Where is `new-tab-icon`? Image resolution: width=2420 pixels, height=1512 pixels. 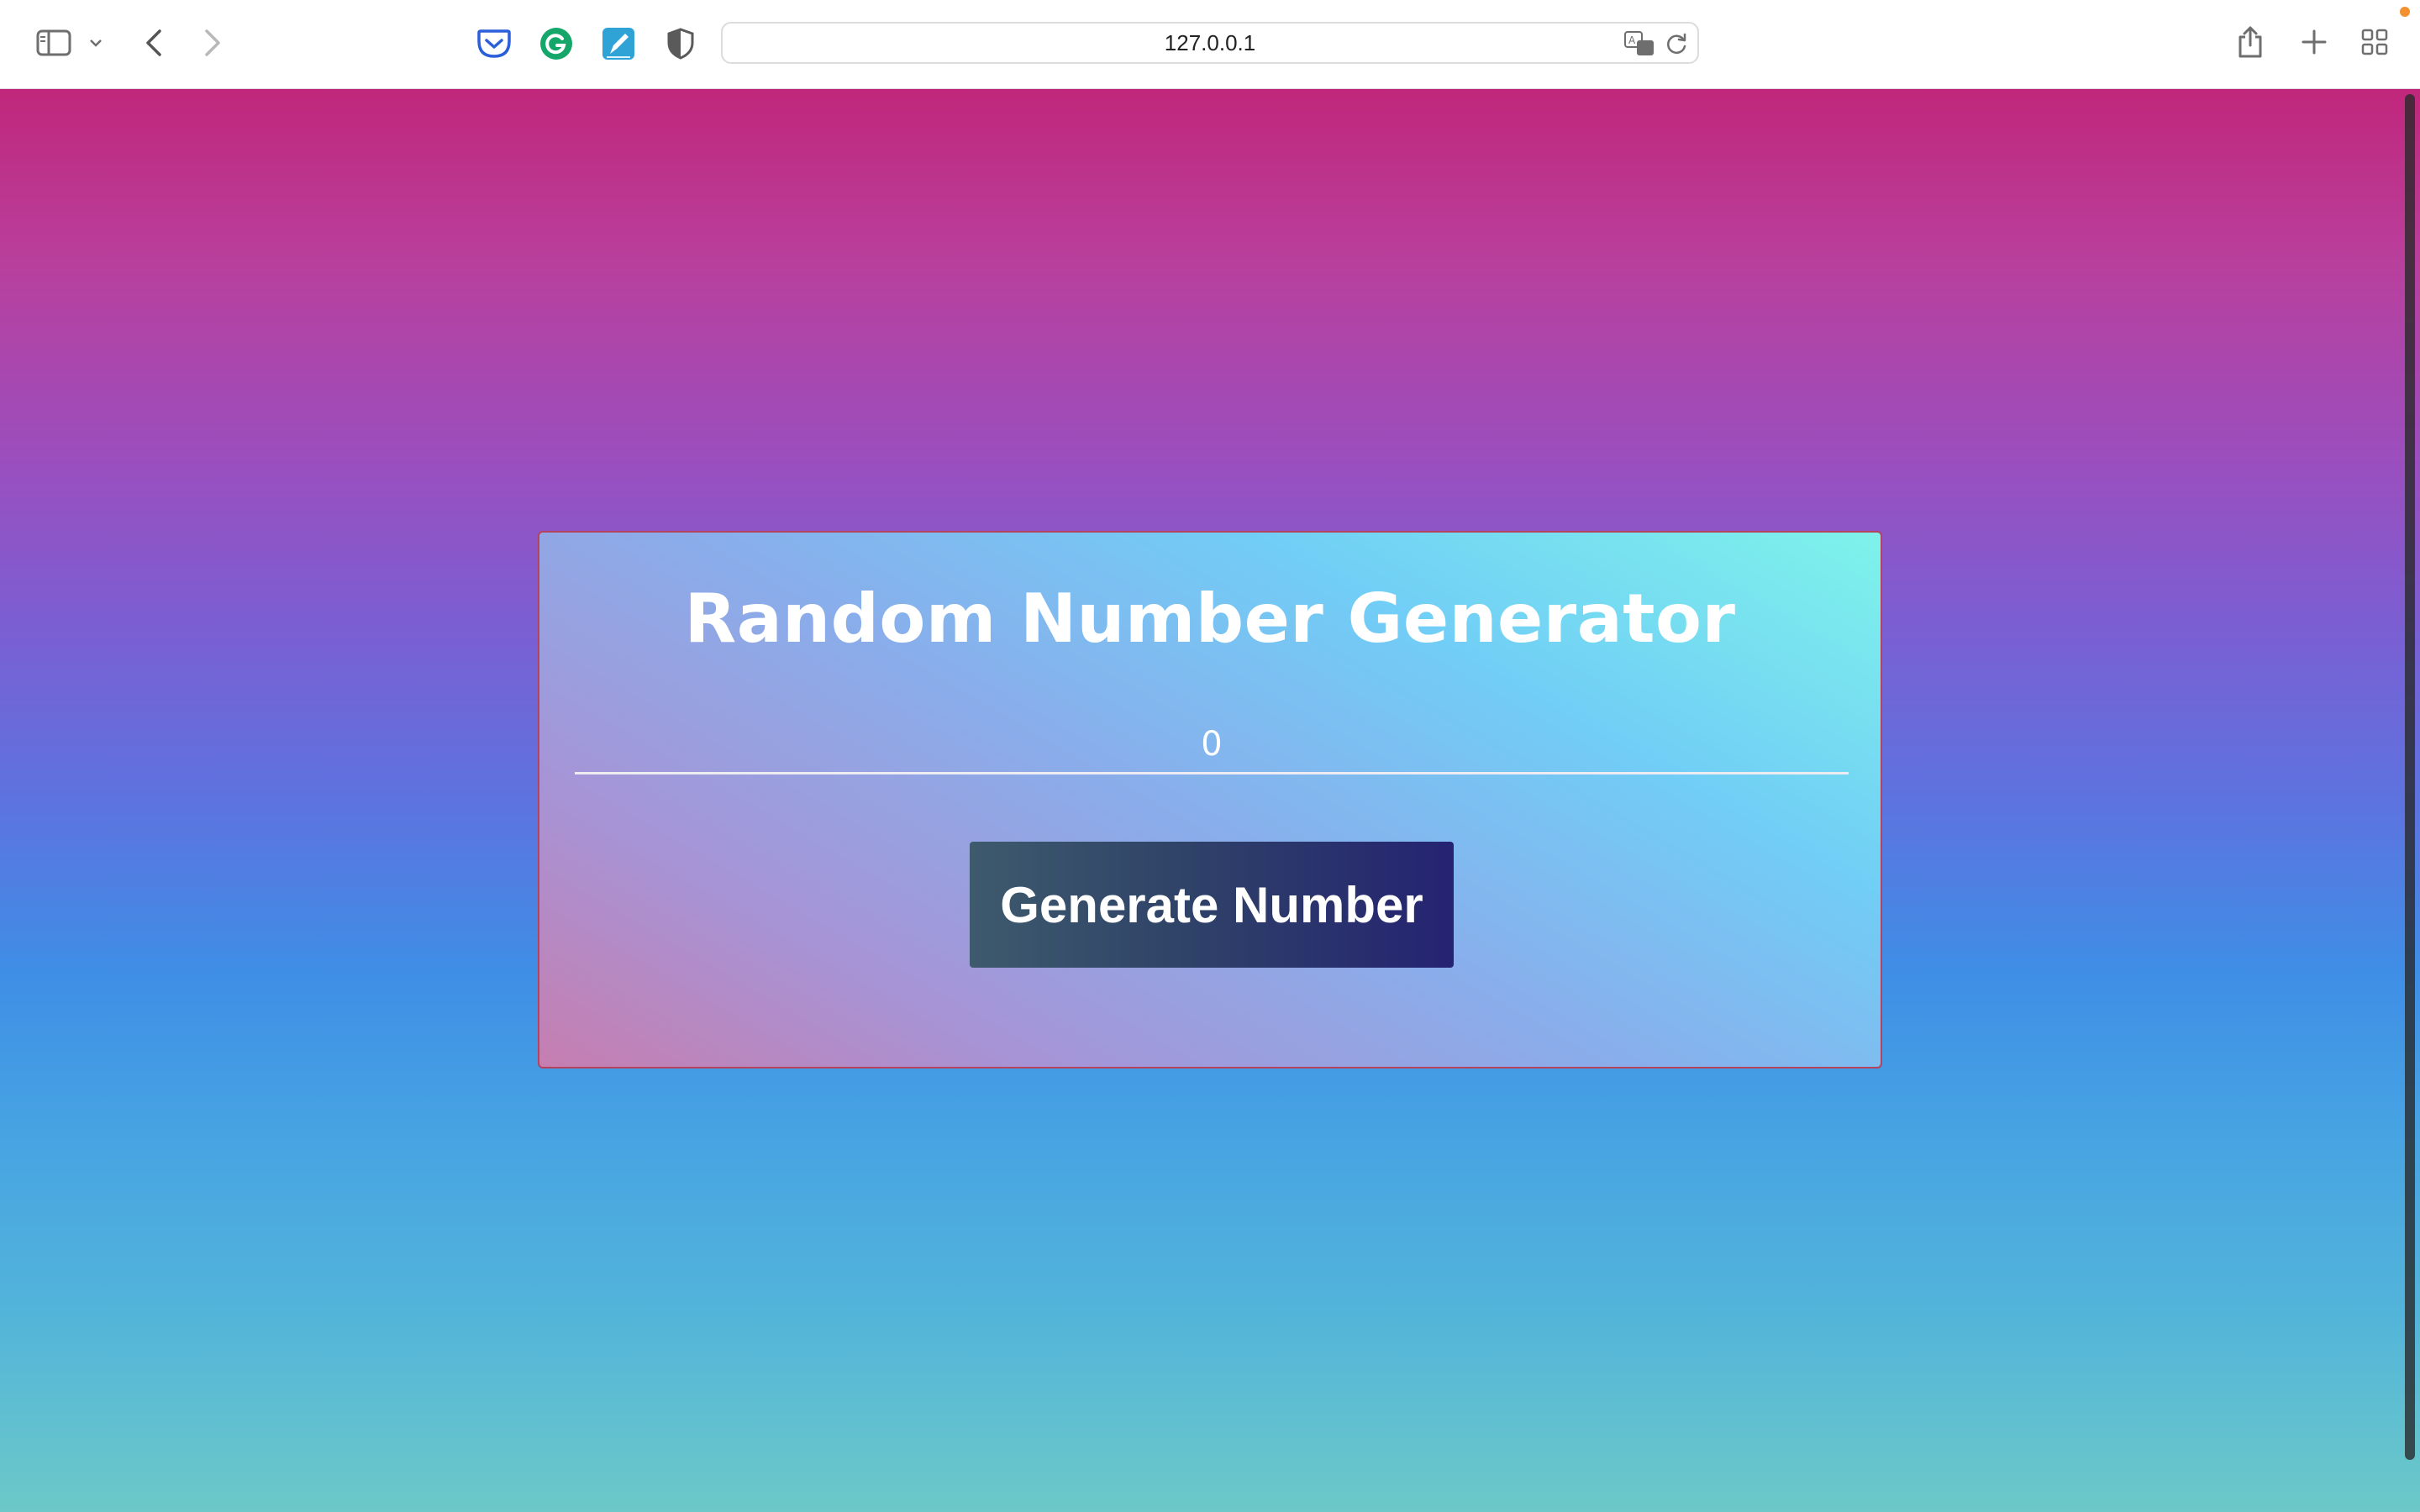 new-tab-icon is located at coordinates (2314, 42).